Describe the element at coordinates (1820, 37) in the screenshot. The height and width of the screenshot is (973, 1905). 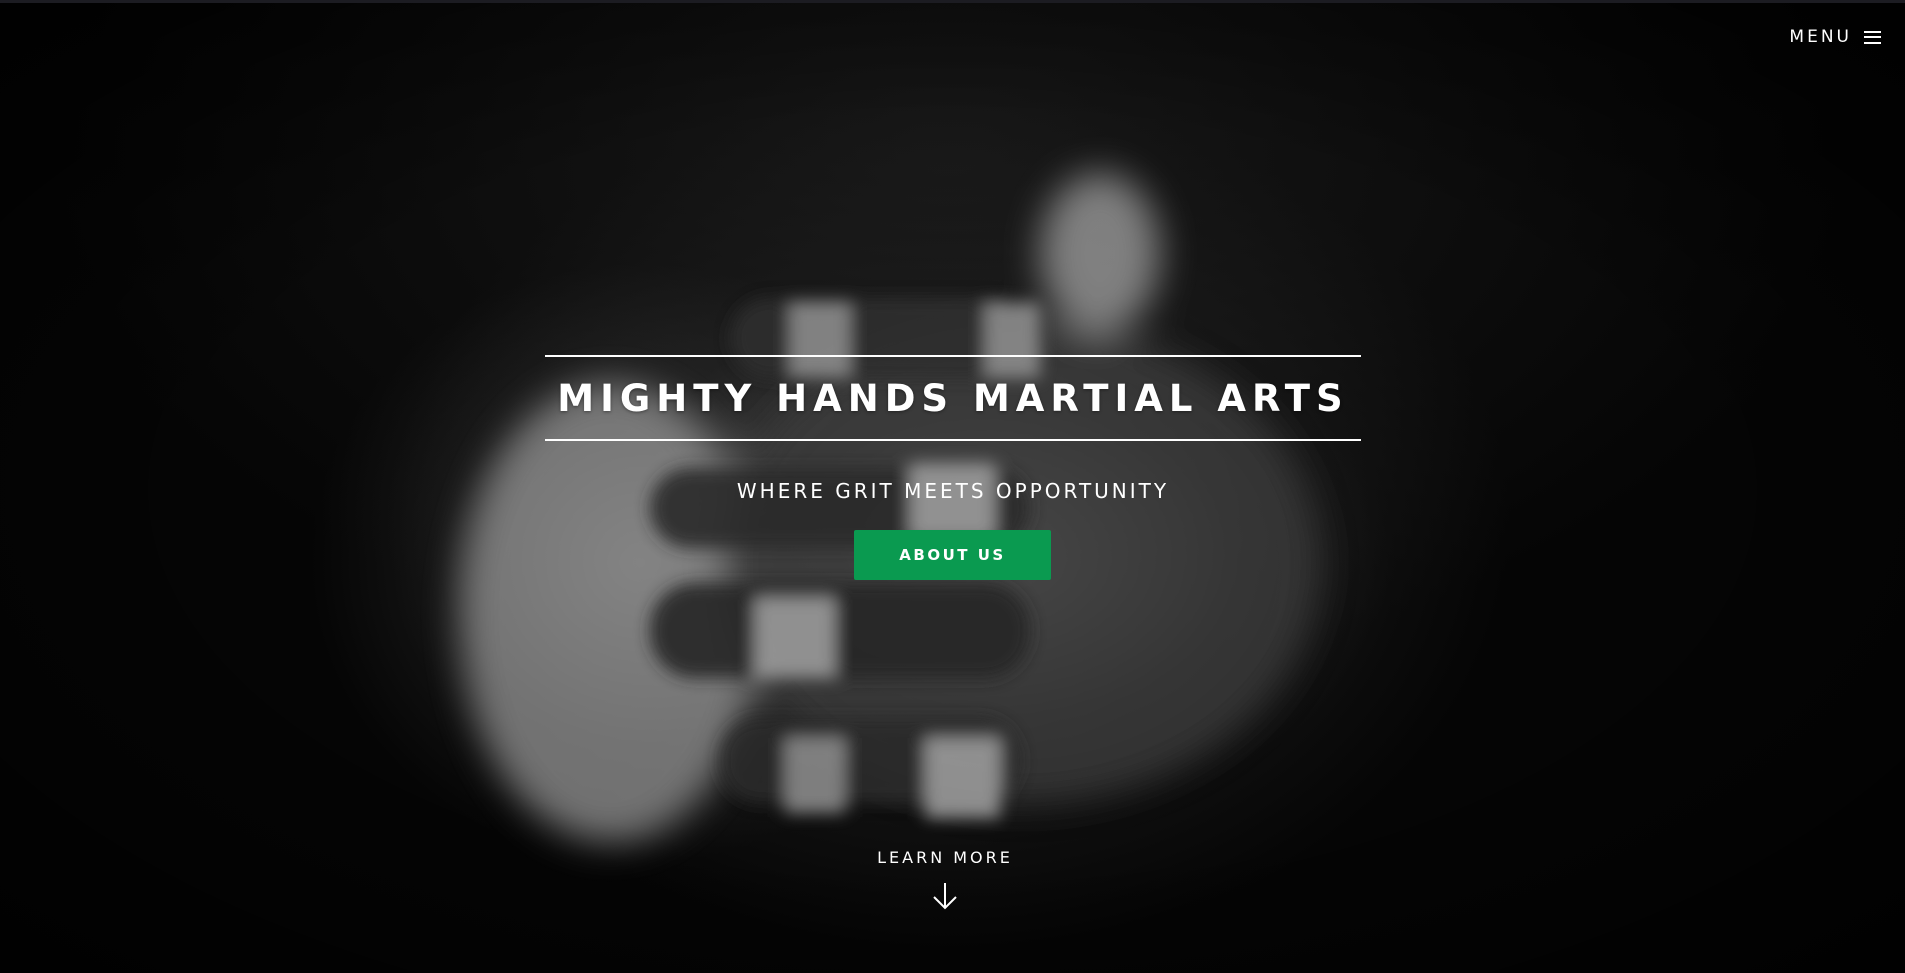
I see `menu-label: MENU` at that location.